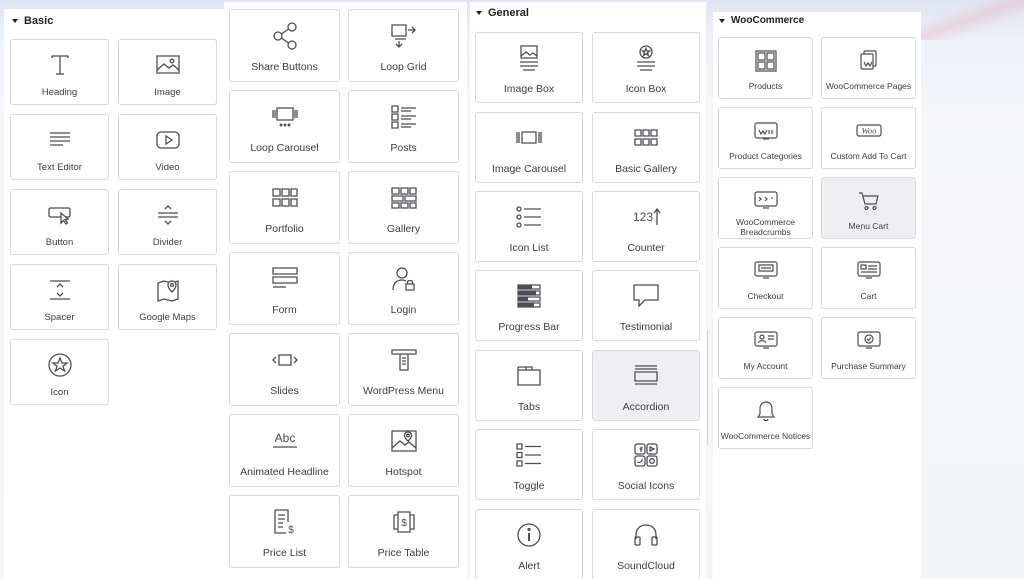 This screenshot has width=1024, height=579. What do you see at coordinates (646, 296) in the screenshot?
I see `testimonial-icon` at bounding box center [646, 296].